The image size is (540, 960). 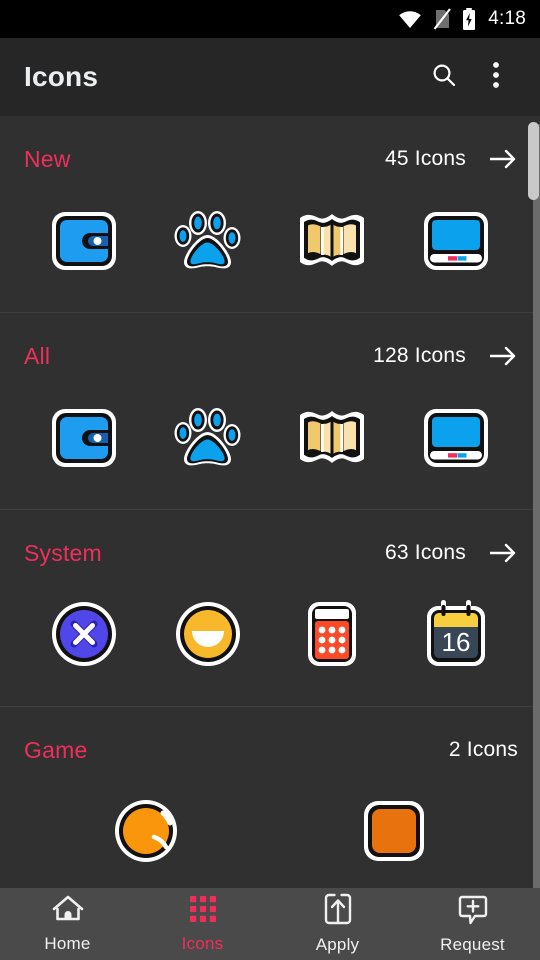 I want to click on search-icon, so click(x=444, y=77).